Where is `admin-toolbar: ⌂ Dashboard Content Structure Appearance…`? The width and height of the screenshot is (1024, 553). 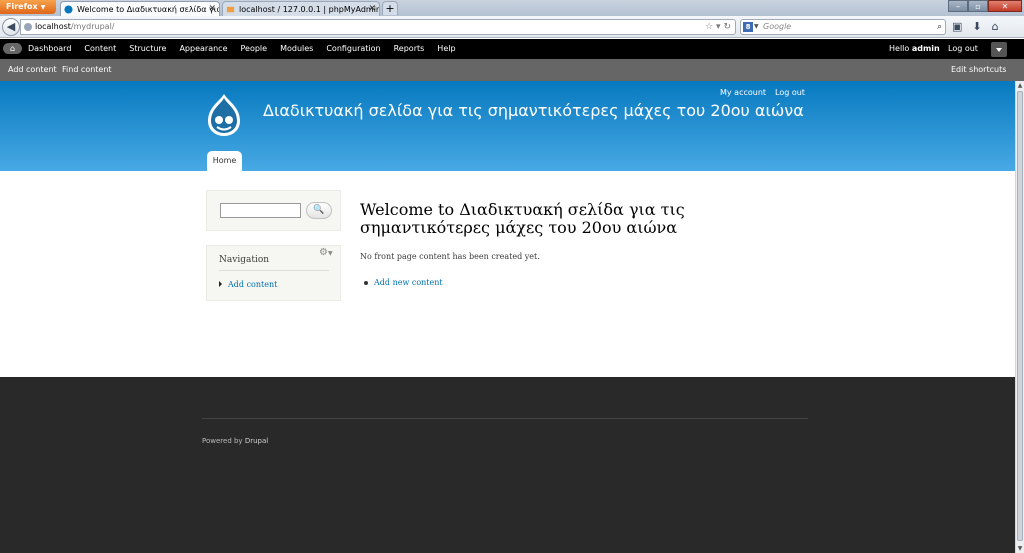
admin-toolbar: ⌂ Dashboard Content Structure Appearance… is located at coordinates (512, 49).